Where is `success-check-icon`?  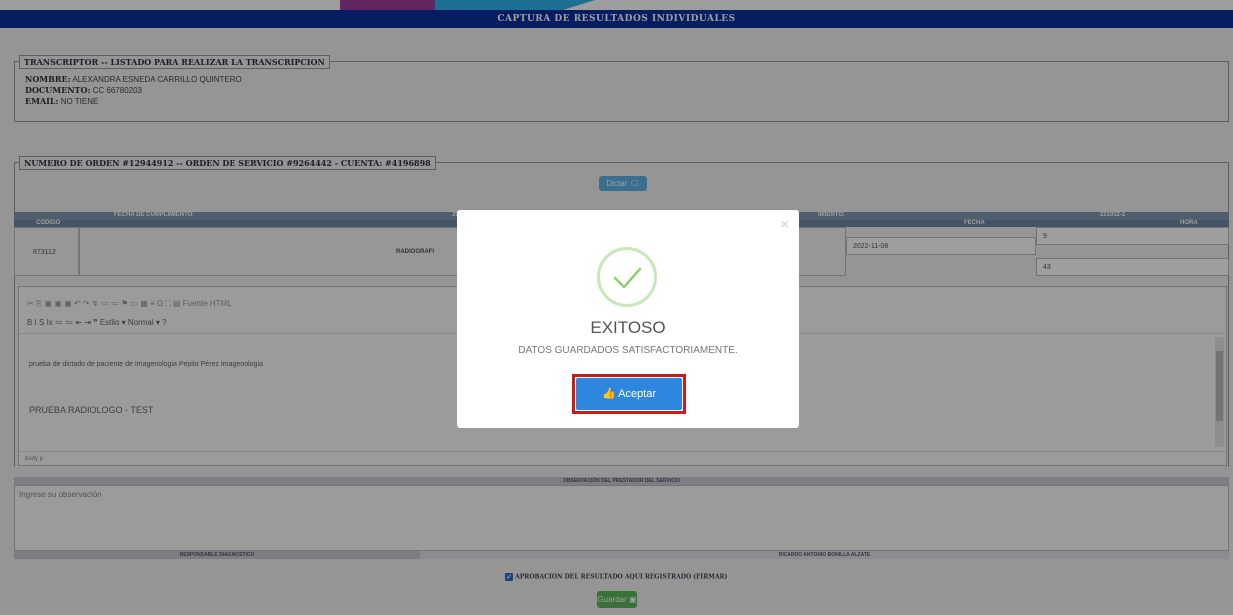 success-check-icon is located at coordinates (627, 277).